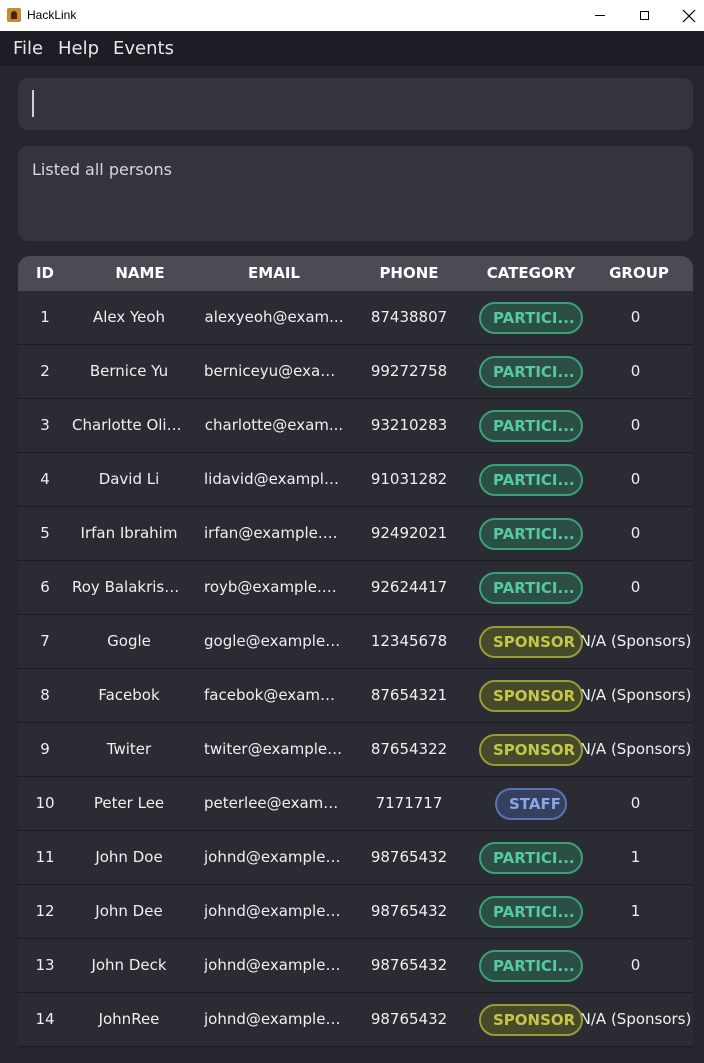  Describe the element at coordinates (45, 371) in the screenshot. I see `cell-id: 2` at that location.